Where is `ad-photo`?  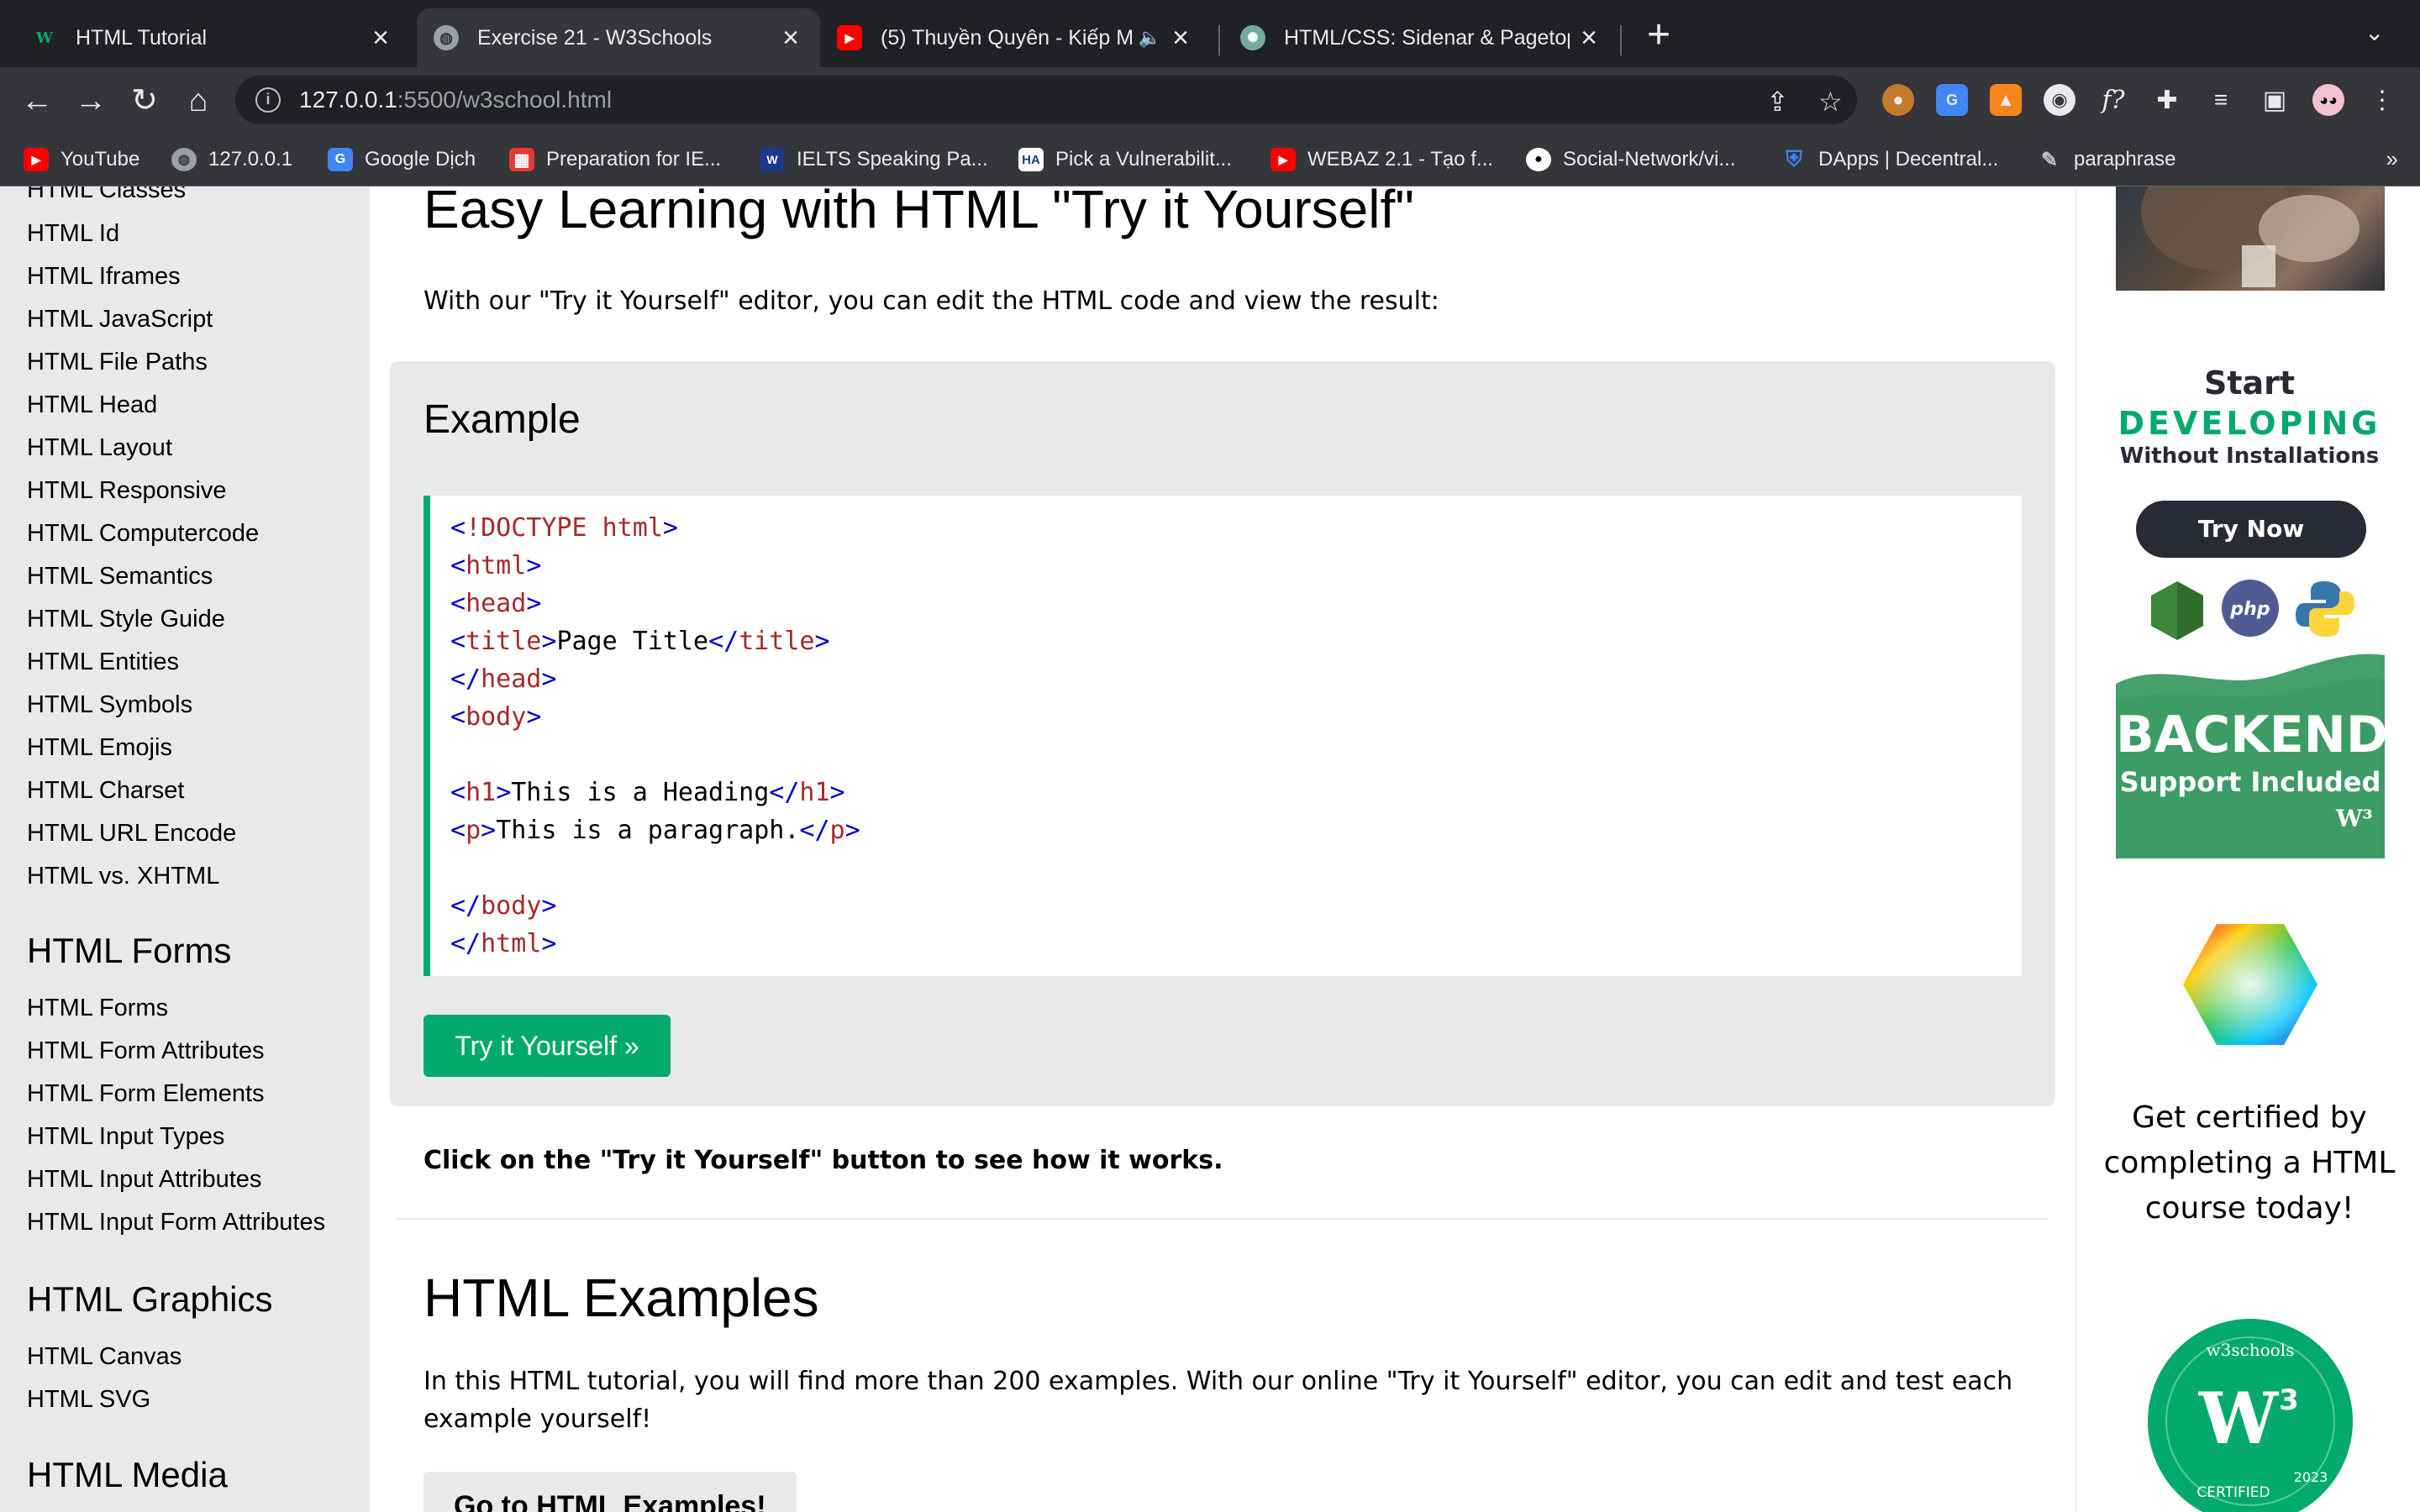 ad-photo is located at coordinates (2250, 238).